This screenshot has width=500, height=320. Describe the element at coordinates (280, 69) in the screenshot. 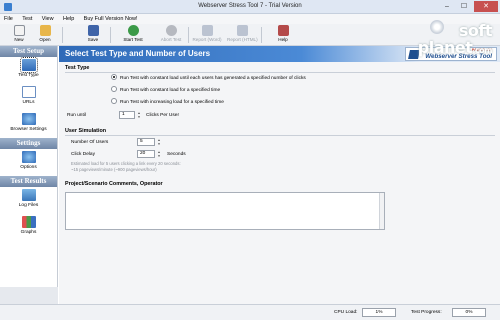

I see `test-type-section: Test Type` at that location.